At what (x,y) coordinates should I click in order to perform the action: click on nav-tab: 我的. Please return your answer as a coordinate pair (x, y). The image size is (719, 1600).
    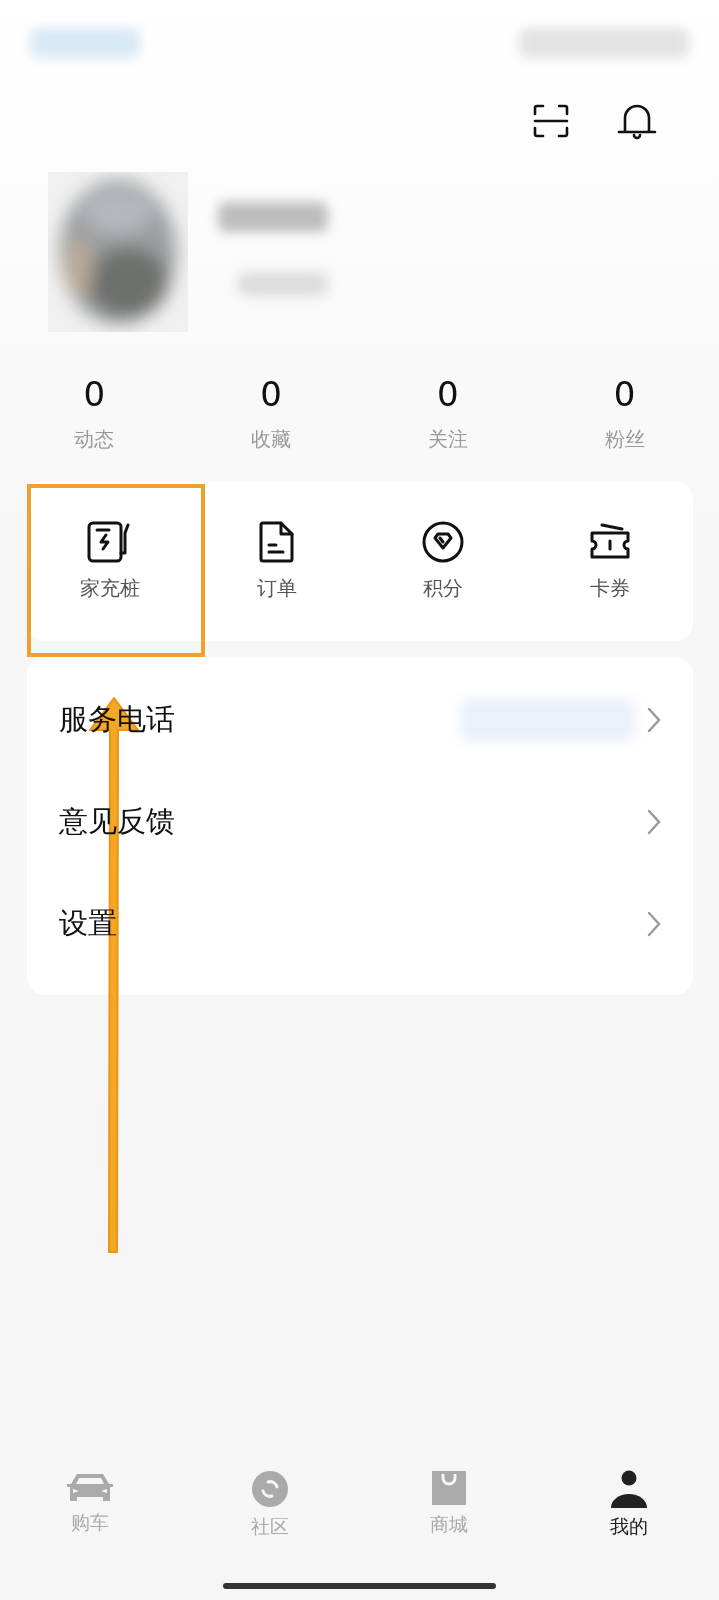
    Looking at the image, I should click on (629, 1517).